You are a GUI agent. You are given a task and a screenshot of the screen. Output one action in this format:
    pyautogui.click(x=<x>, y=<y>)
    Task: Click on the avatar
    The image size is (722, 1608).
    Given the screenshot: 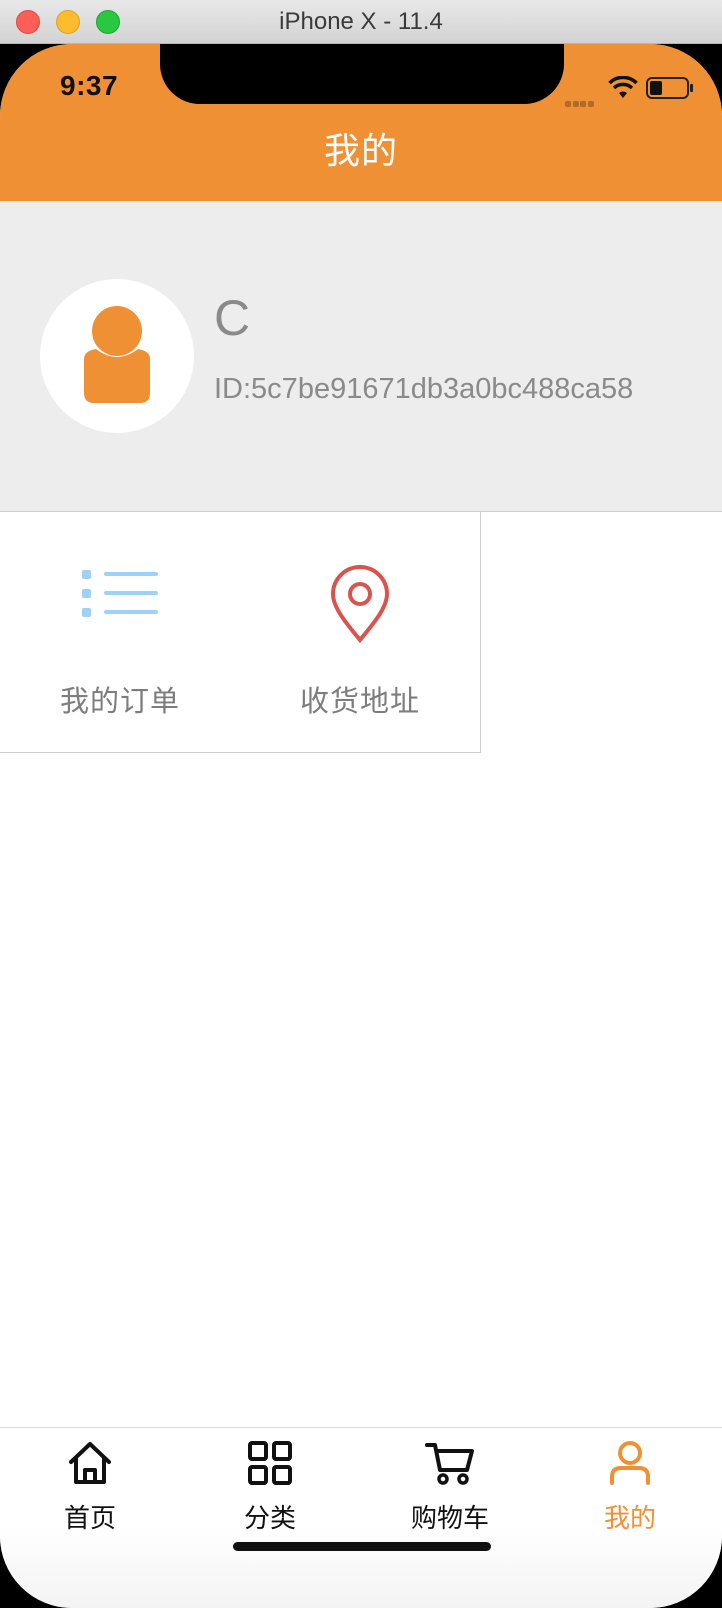 What is the action you would take?
    pyautogui.click(x=117, y=356)
    